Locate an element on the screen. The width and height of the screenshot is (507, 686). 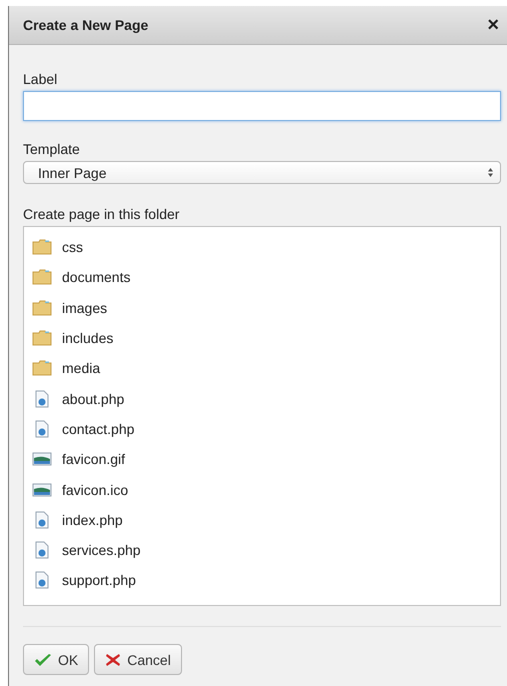
file-list-item: support.php is located at coordinates (99, 580).